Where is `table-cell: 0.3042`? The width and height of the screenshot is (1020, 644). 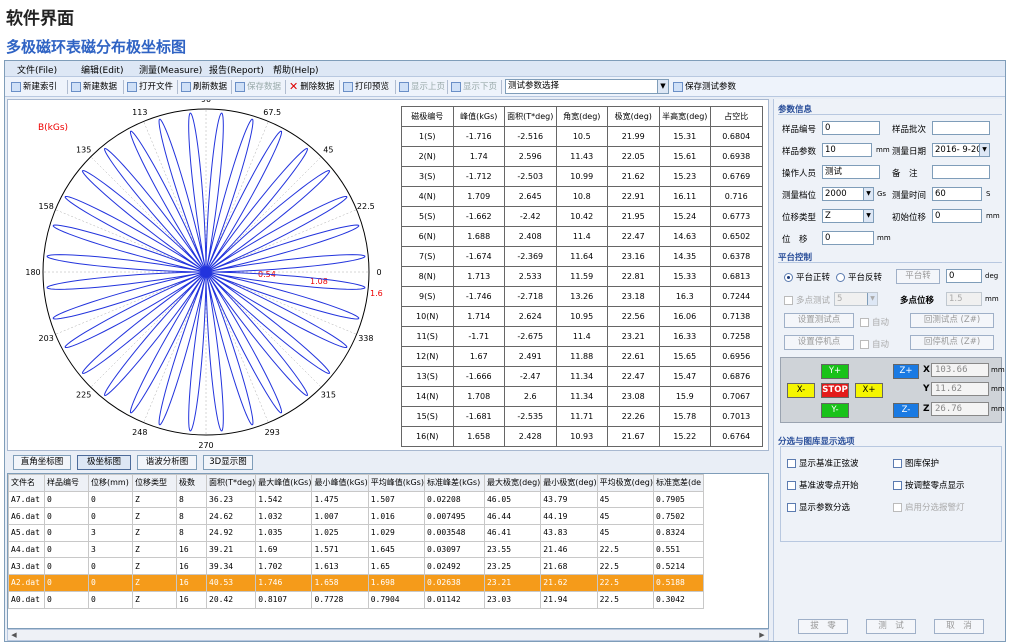
table-cell: 0.3042 is located at coordinates (678, 599).